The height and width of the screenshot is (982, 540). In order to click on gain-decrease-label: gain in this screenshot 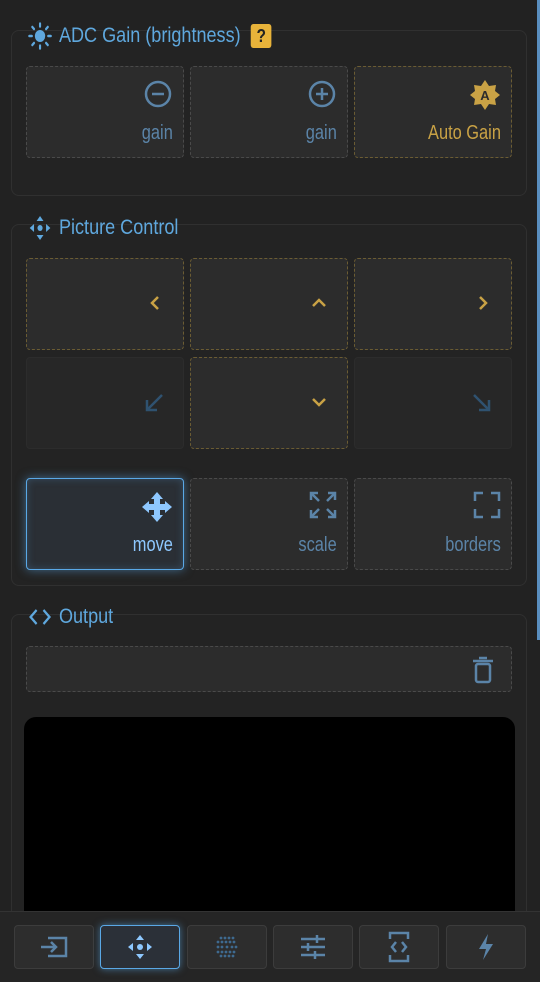, I will do `click(157, 133)`.